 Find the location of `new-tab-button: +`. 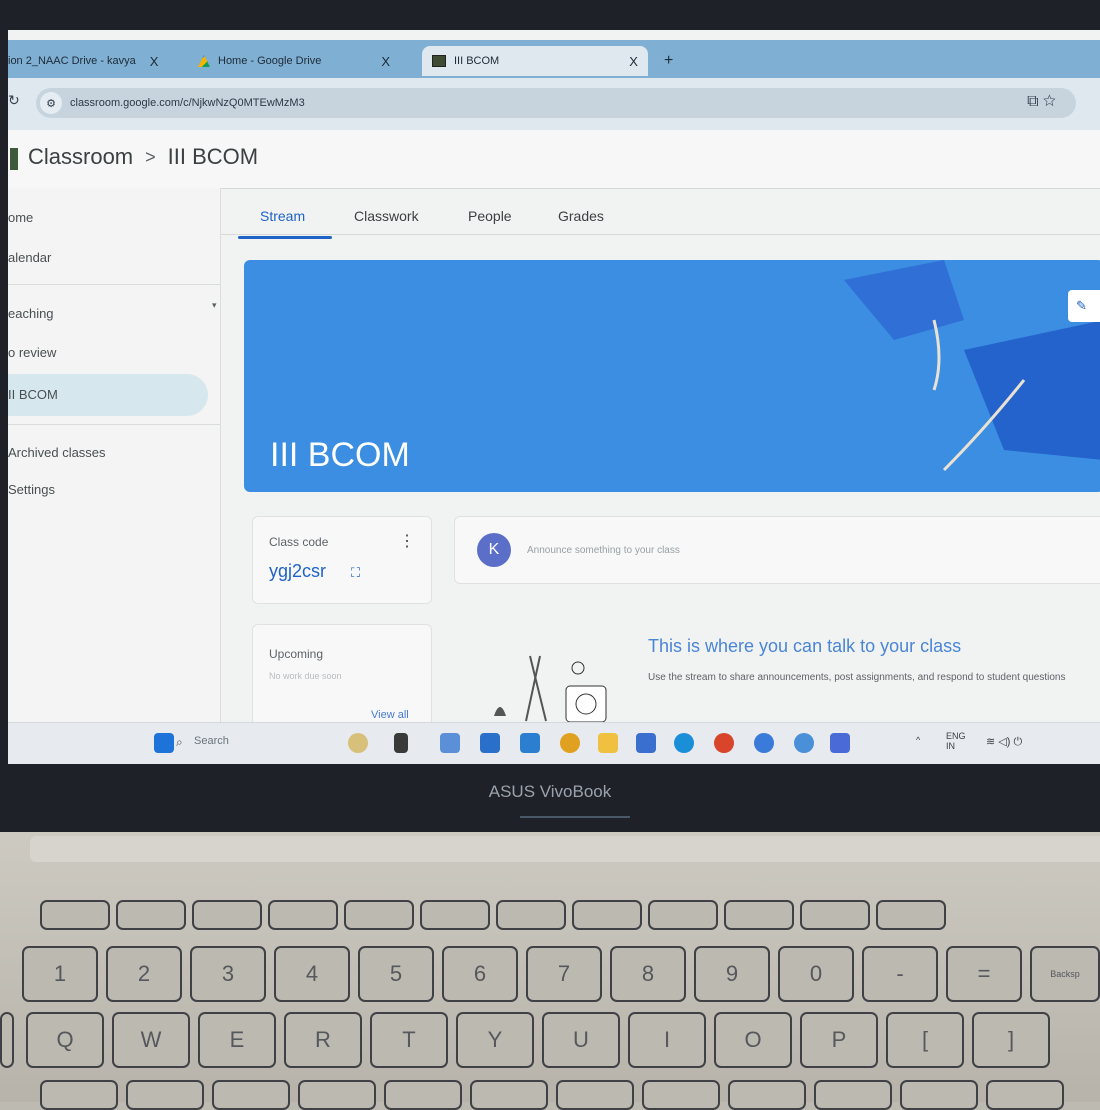

new-tab-button: + is located at coordinates (668, 61).